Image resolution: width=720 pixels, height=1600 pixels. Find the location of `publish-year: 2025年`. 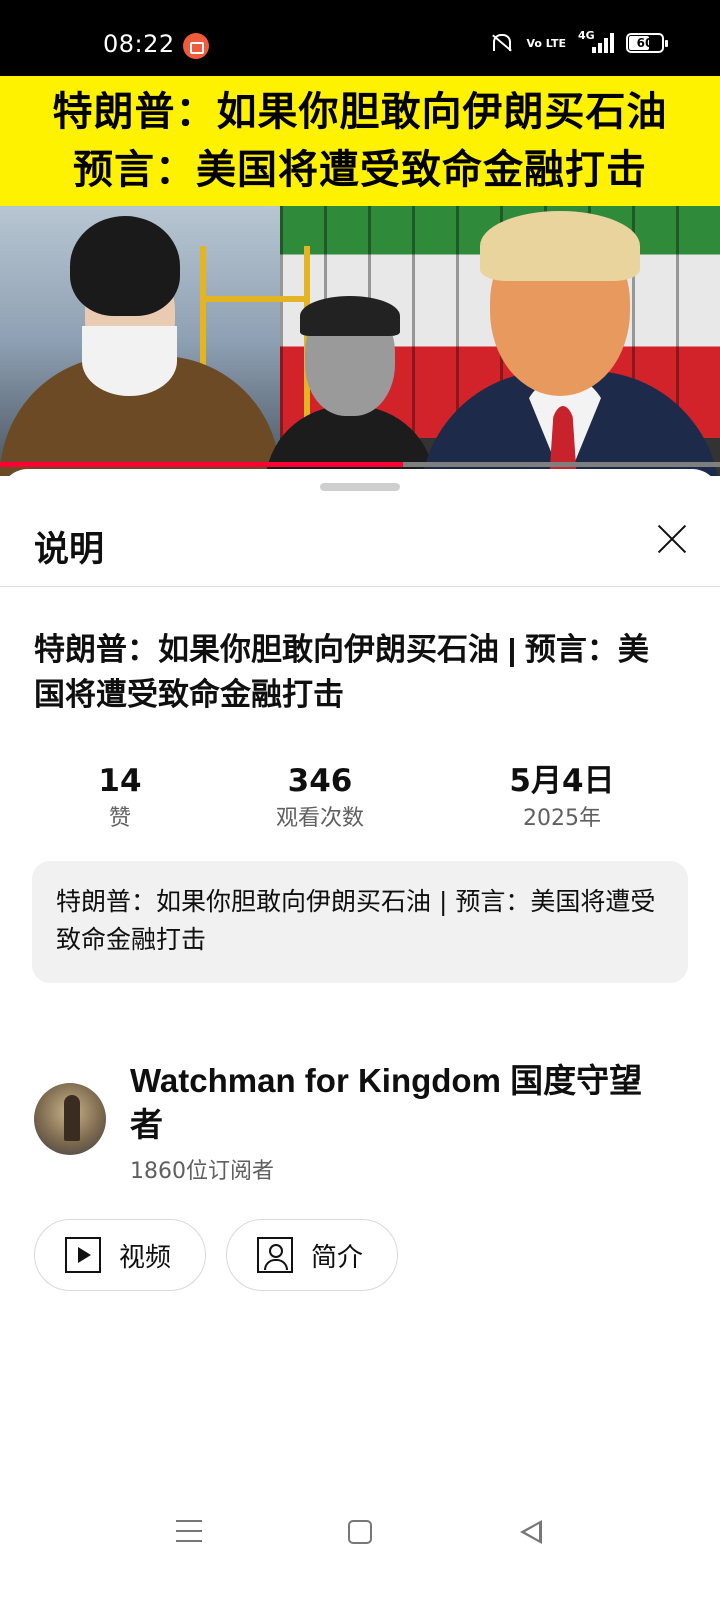

publish-year: 2025年 is located at coordinates (562, 818).